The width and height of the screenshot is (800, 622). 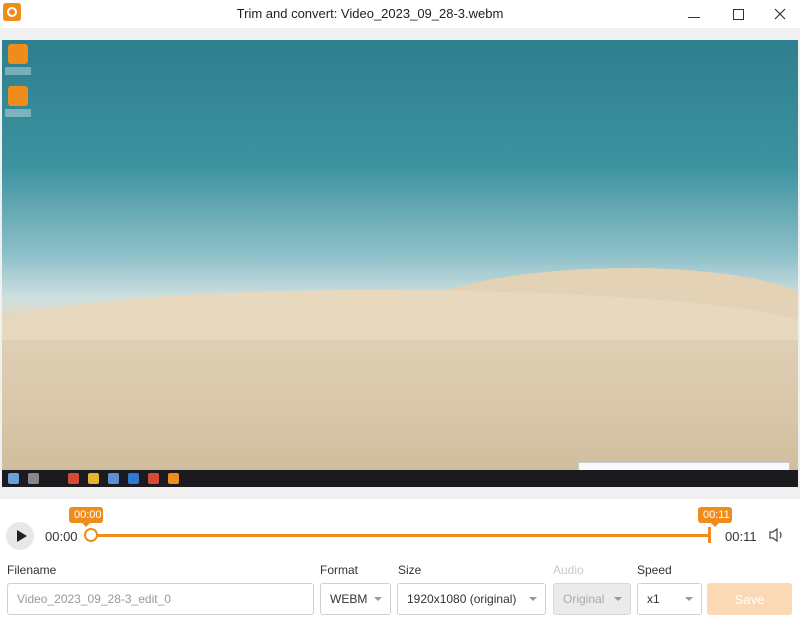 I want to click on close-icon, so click(x=780, y=14).